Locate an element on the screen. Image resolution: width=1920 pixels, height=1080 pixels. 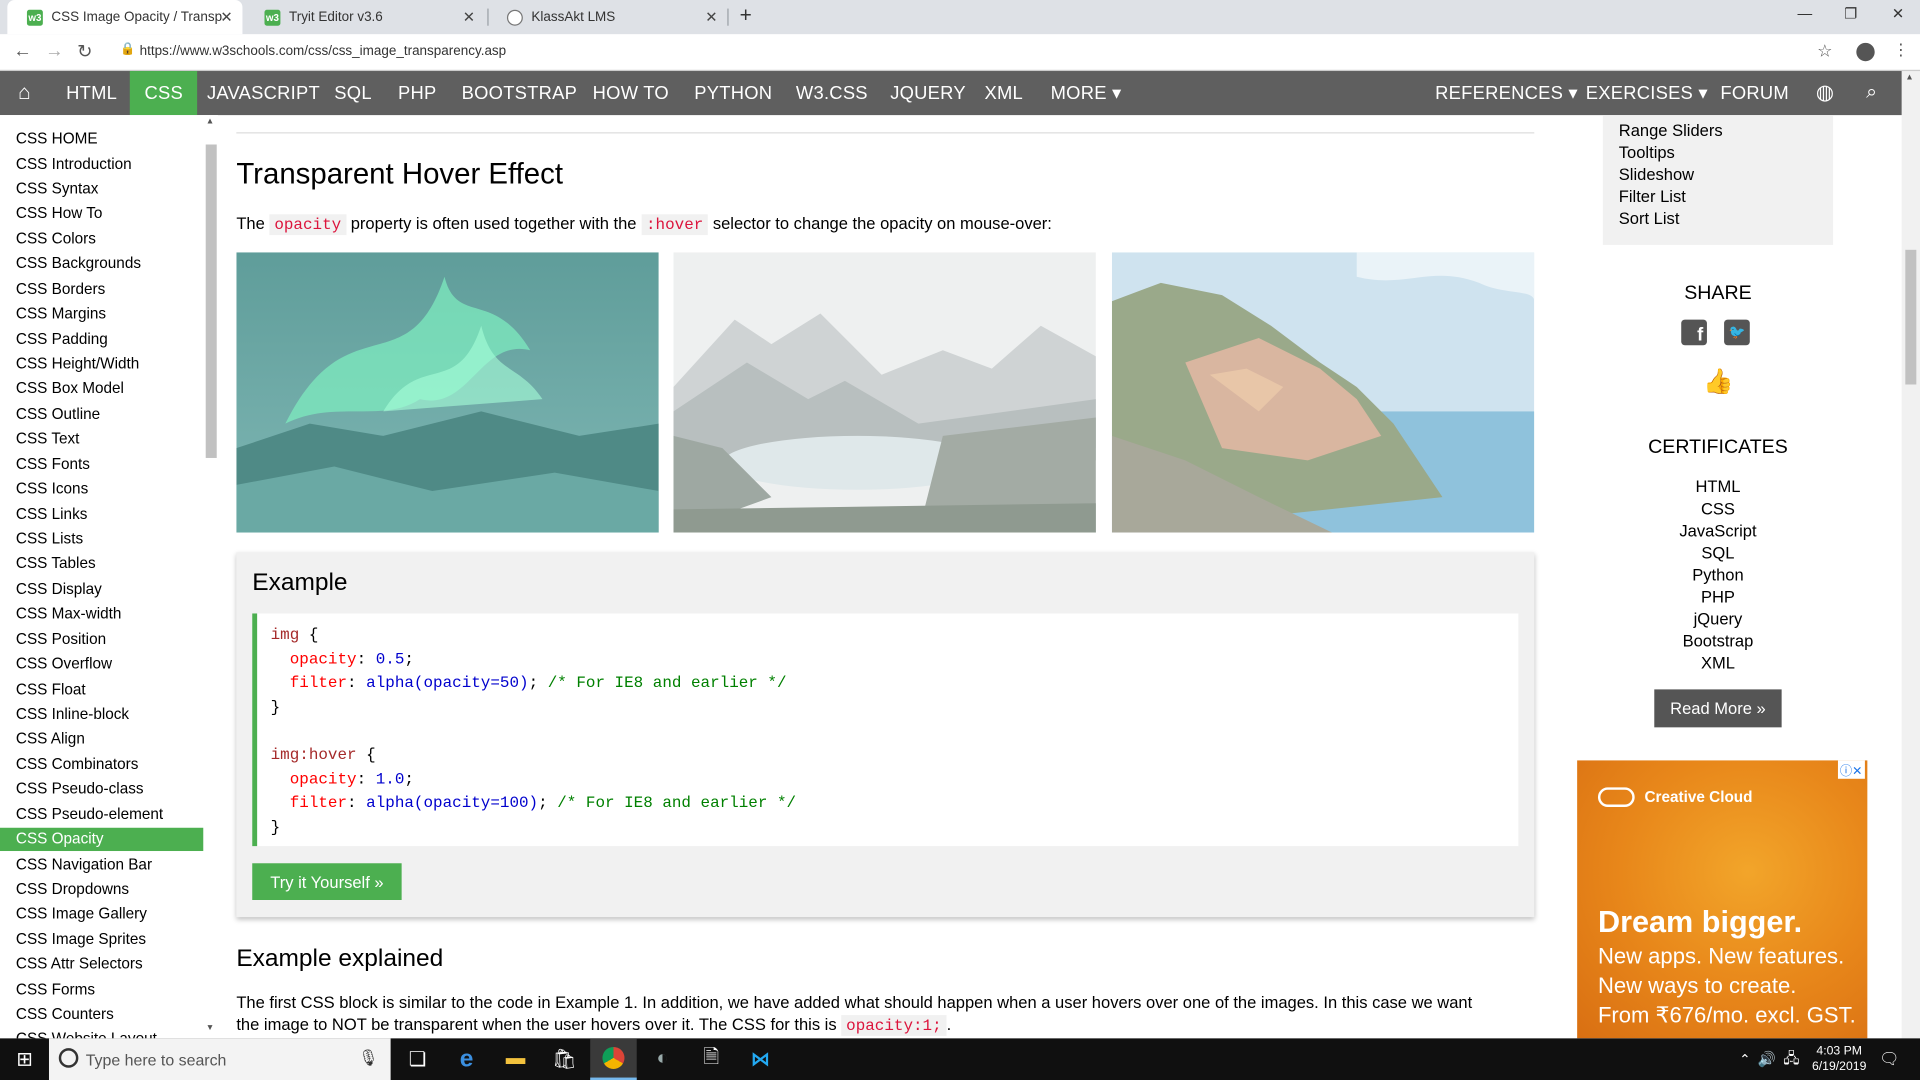
nav-python: PYTHON is located at coordinates (733, 93).